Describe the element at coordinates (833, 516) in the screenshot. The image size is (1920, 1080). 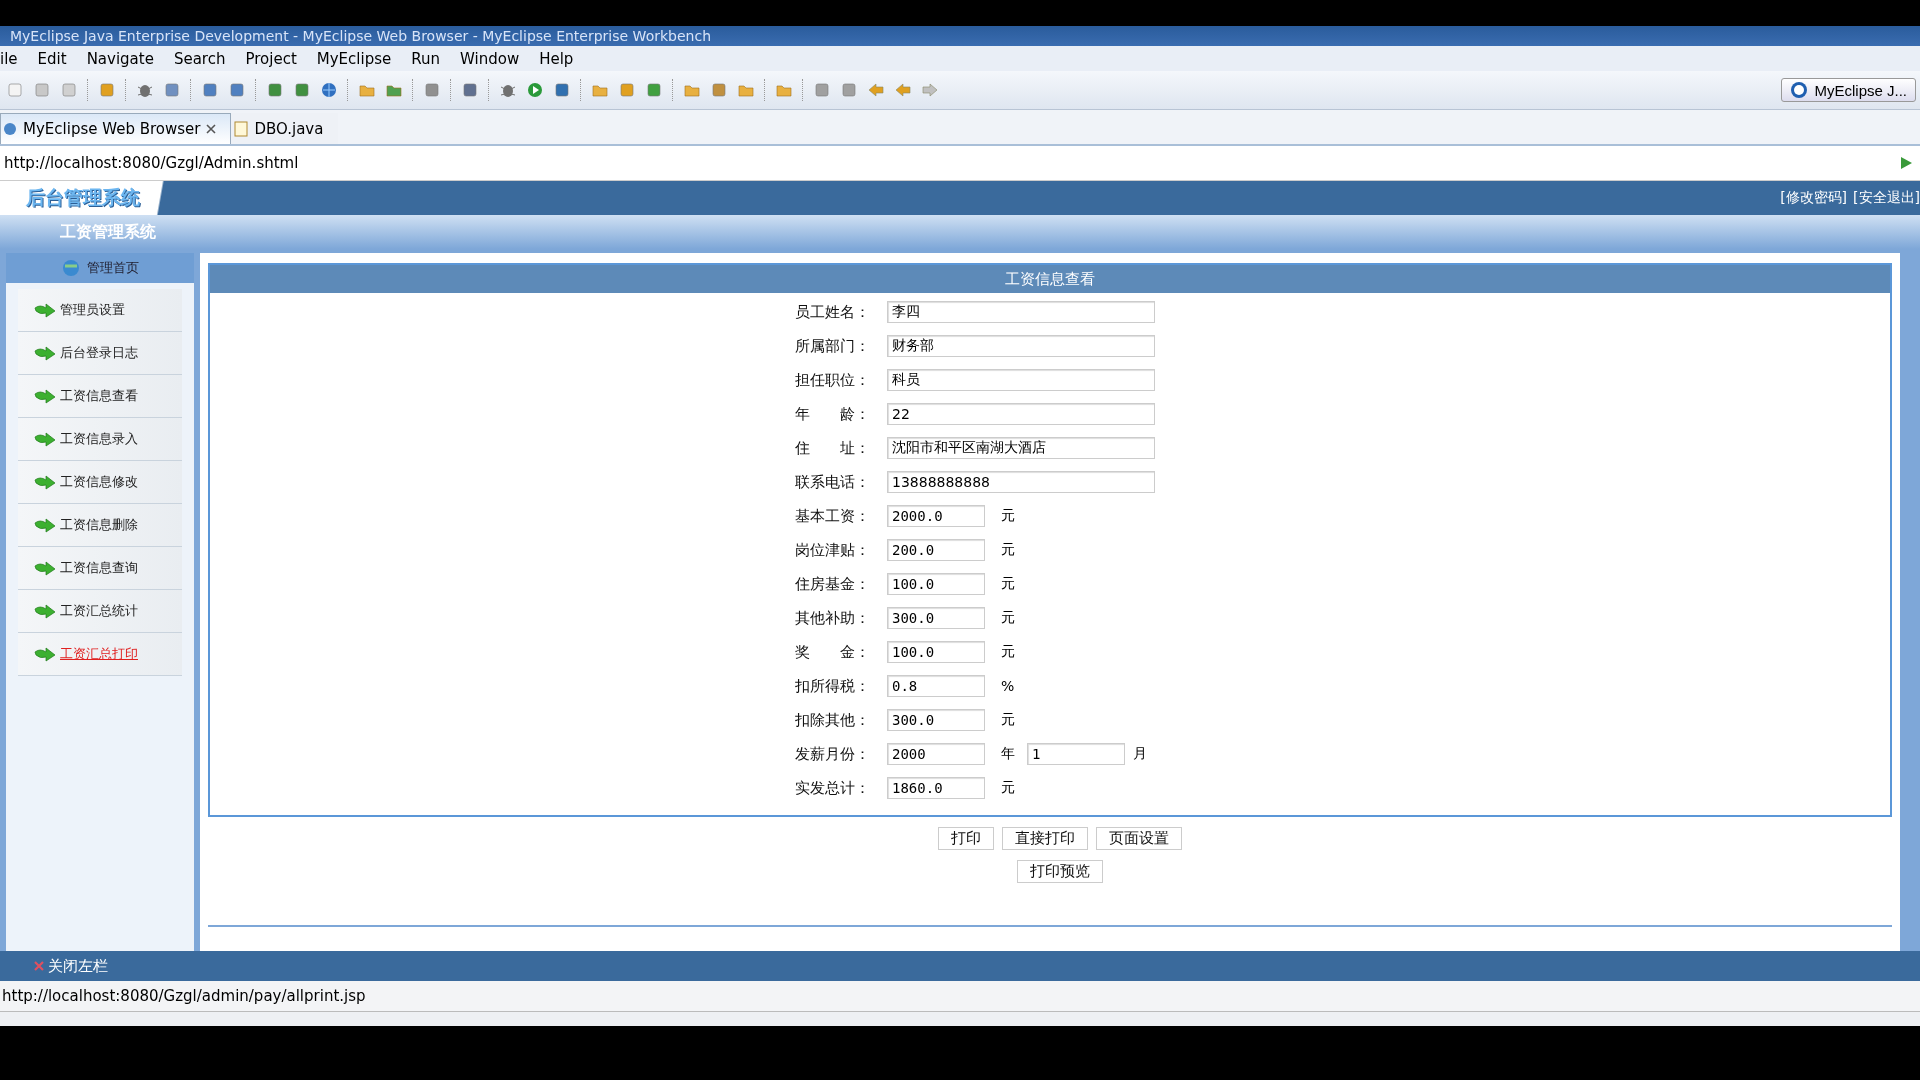
I see `field-label: 基本工资：` at that location.